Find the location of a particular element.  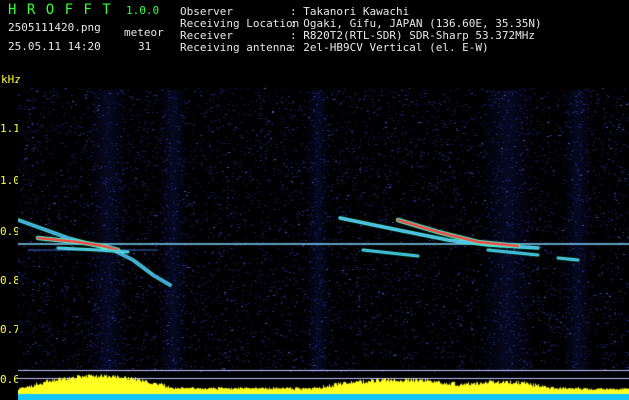

meteor-count: 31 is located at coordinates (145, 46).